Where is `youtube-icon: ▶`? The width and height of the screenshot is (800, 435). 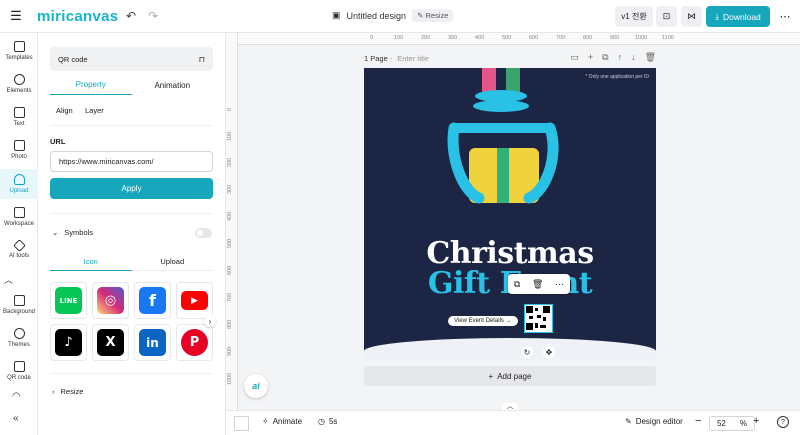
youtube-icon: ▶ is located at coordinates (194, 300).